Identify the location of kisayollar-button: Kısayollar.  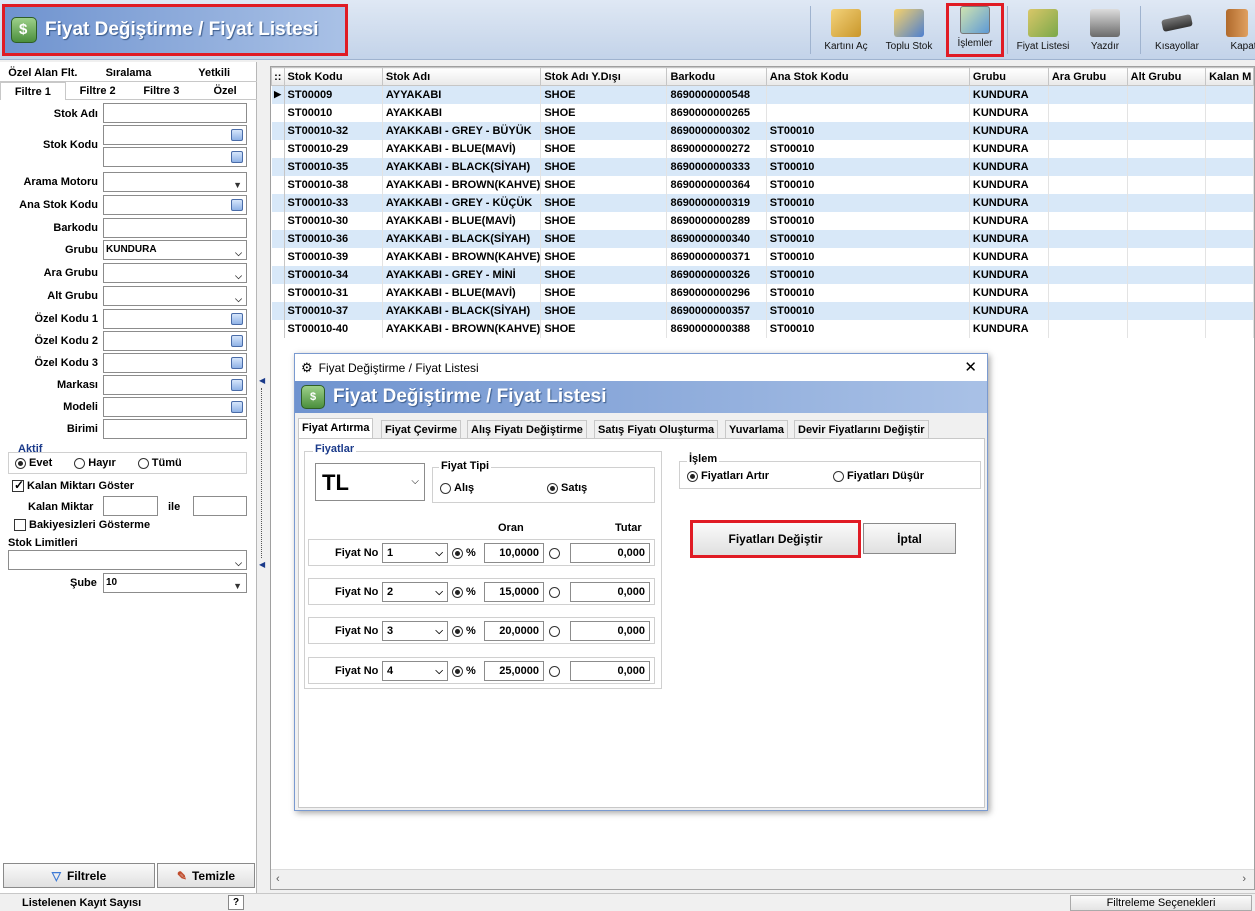
(1177, 30).